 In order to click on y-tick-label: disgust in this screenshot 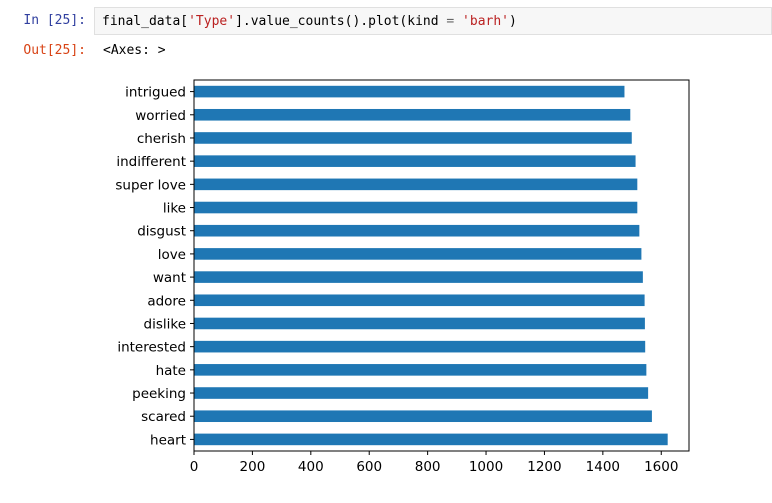, I will do `click(161, 232)`.